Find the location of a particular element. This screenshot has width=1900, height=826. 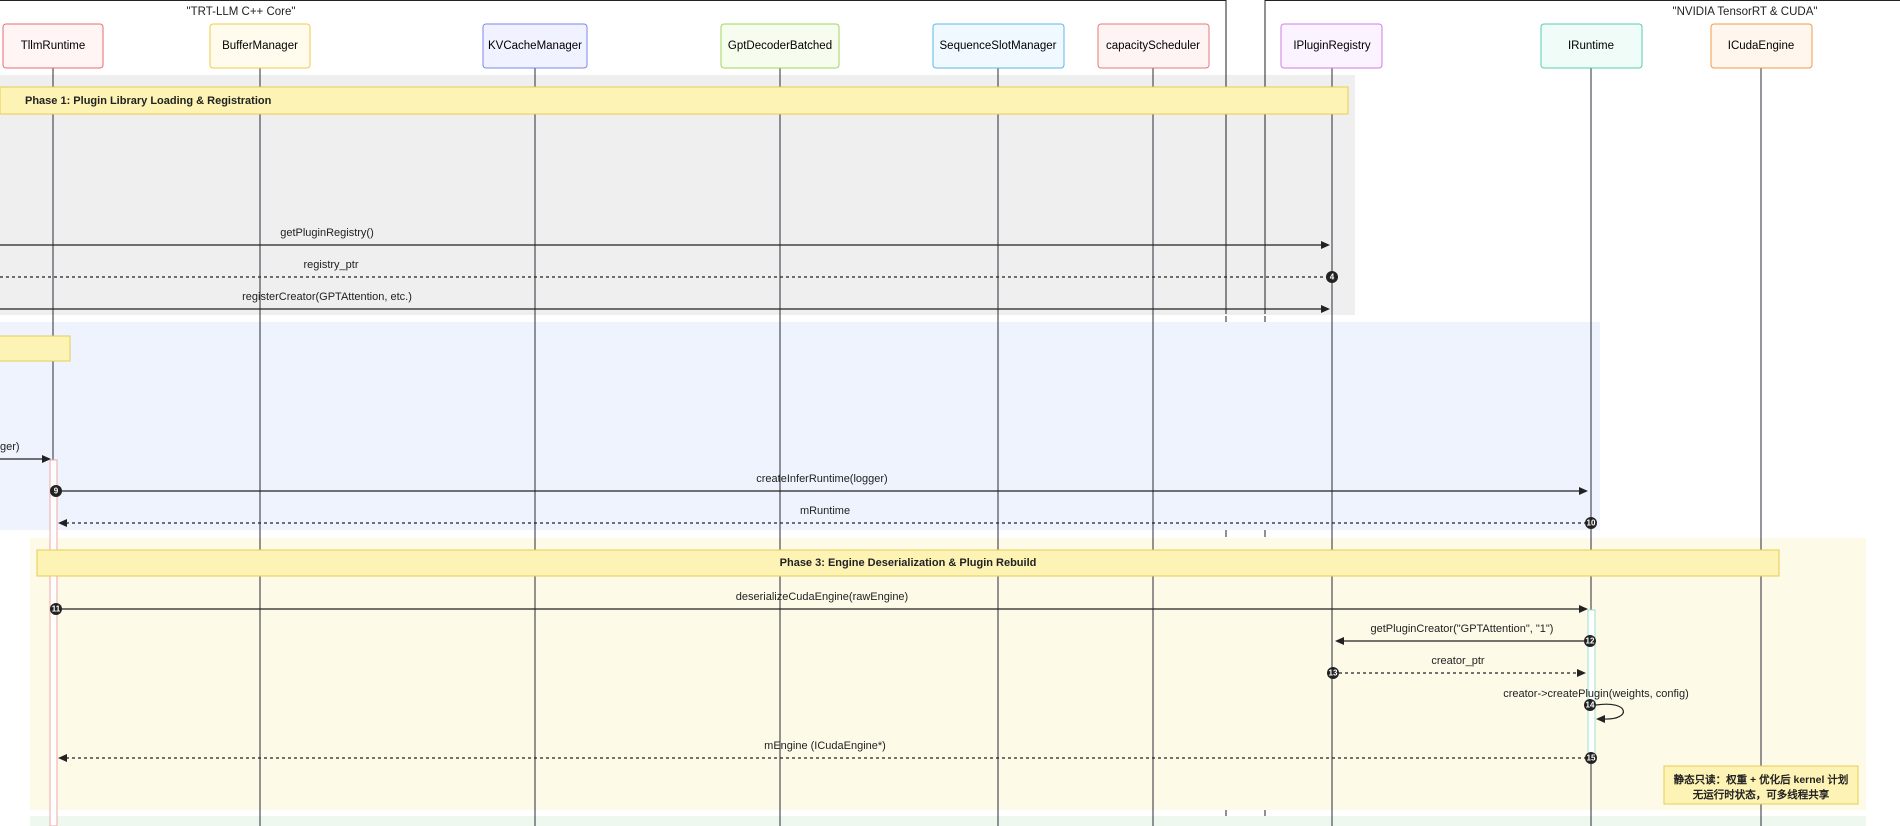

participant-eng: ICudaEngine is located at coordinates (1761, 46).